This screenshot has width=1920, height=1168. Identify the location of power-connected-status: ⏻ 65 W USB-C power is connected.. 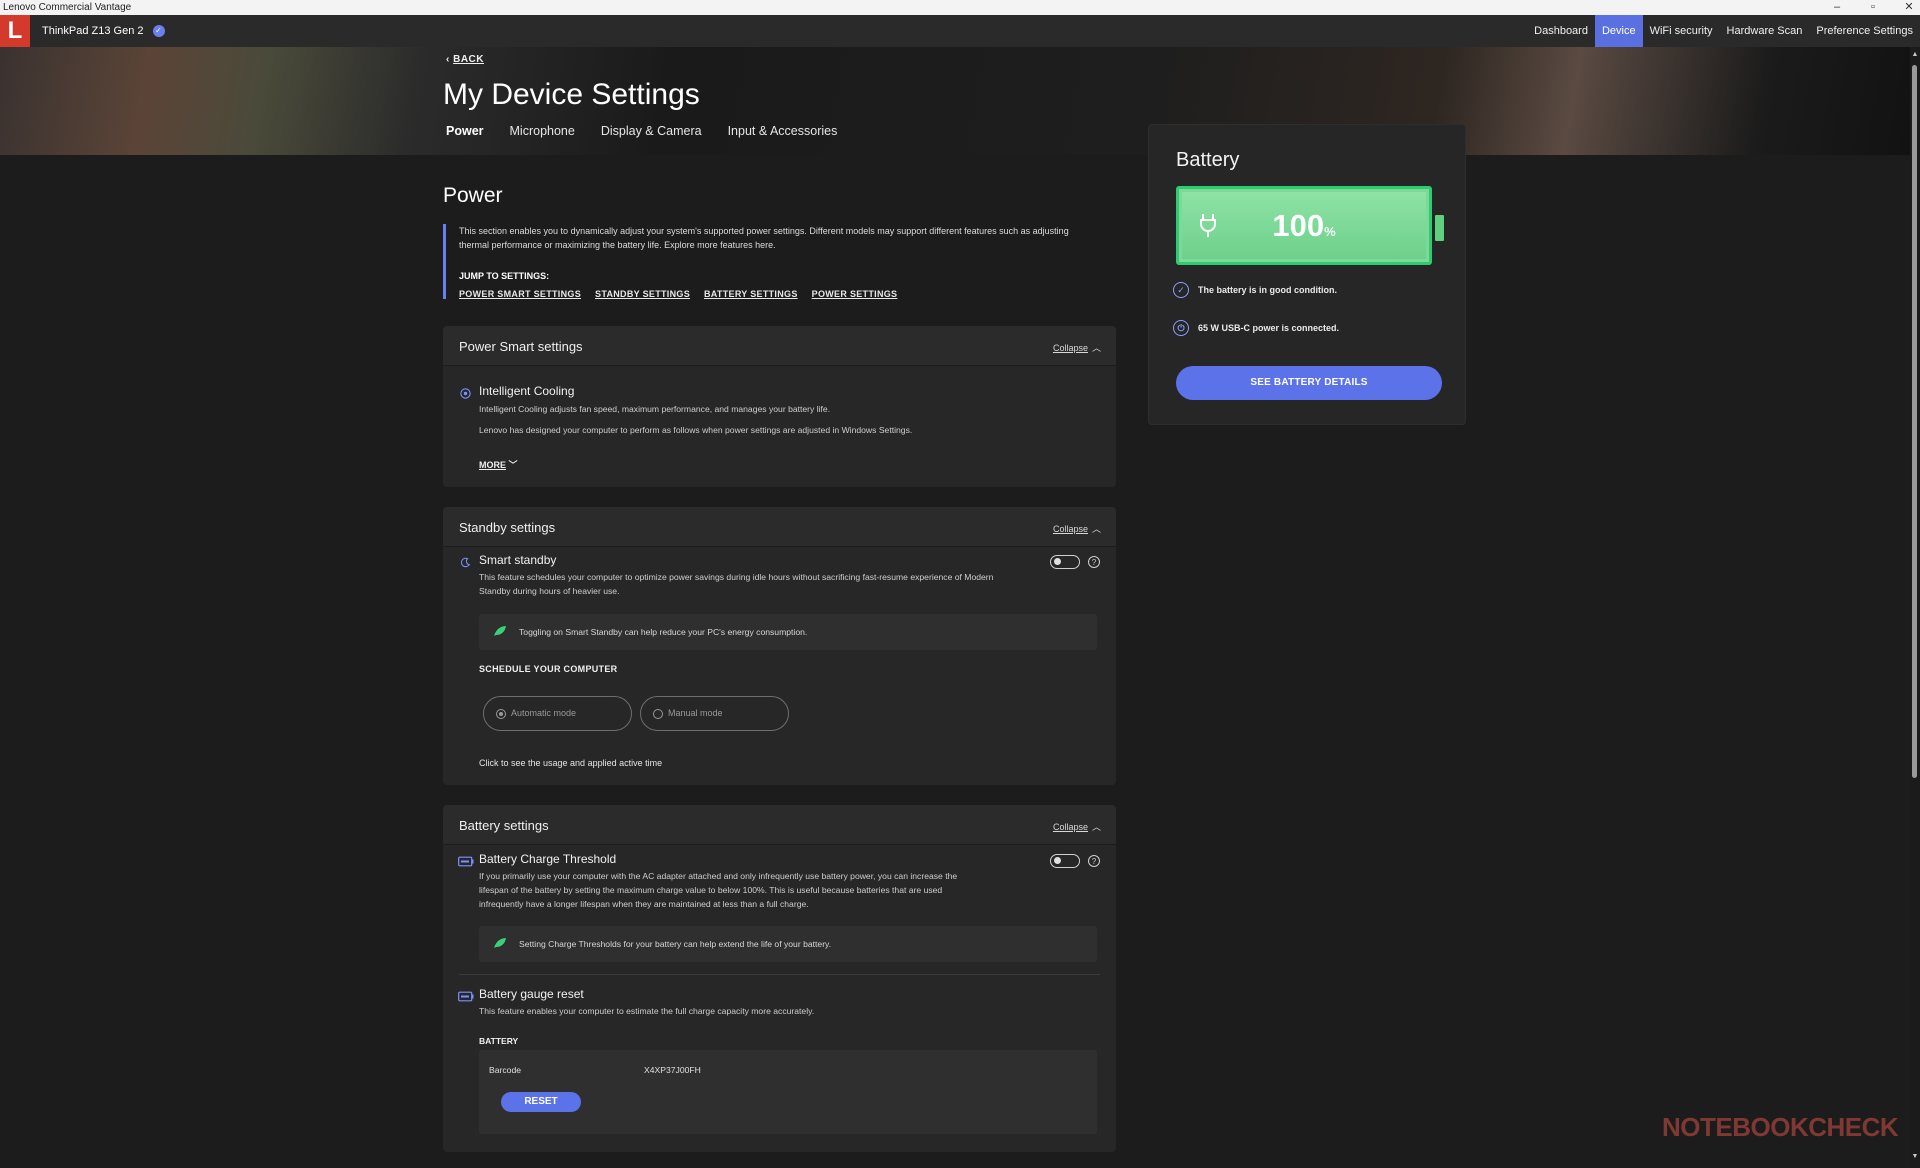
(1256, 328).